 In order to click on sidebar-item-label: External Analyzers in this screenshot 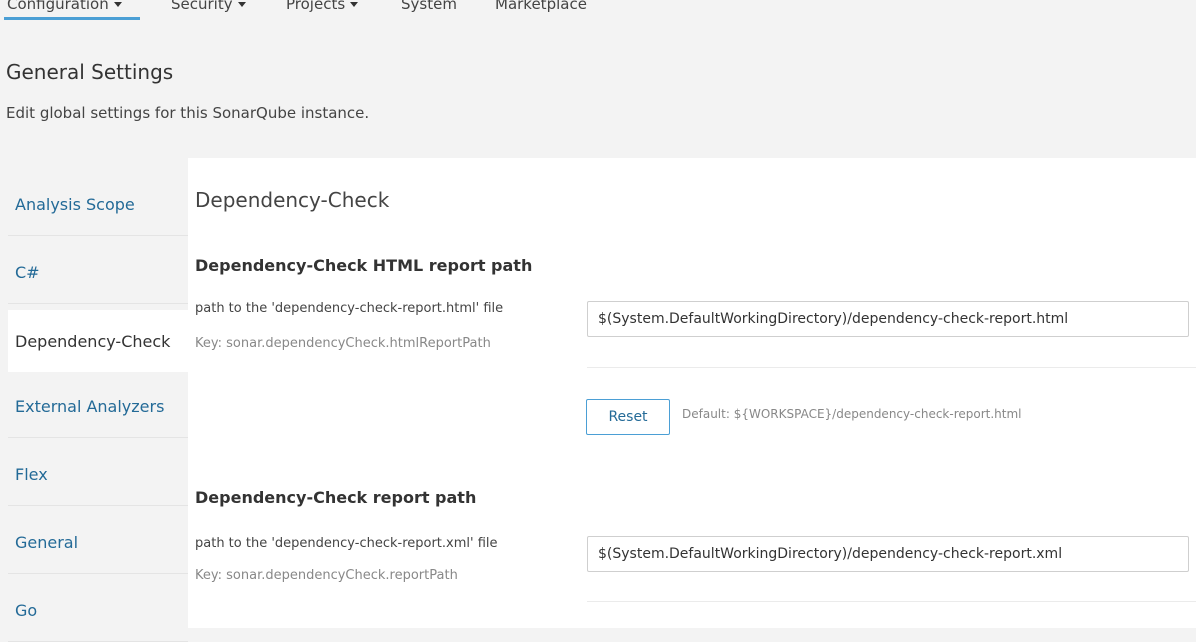, I will do `click(90, 406)`.